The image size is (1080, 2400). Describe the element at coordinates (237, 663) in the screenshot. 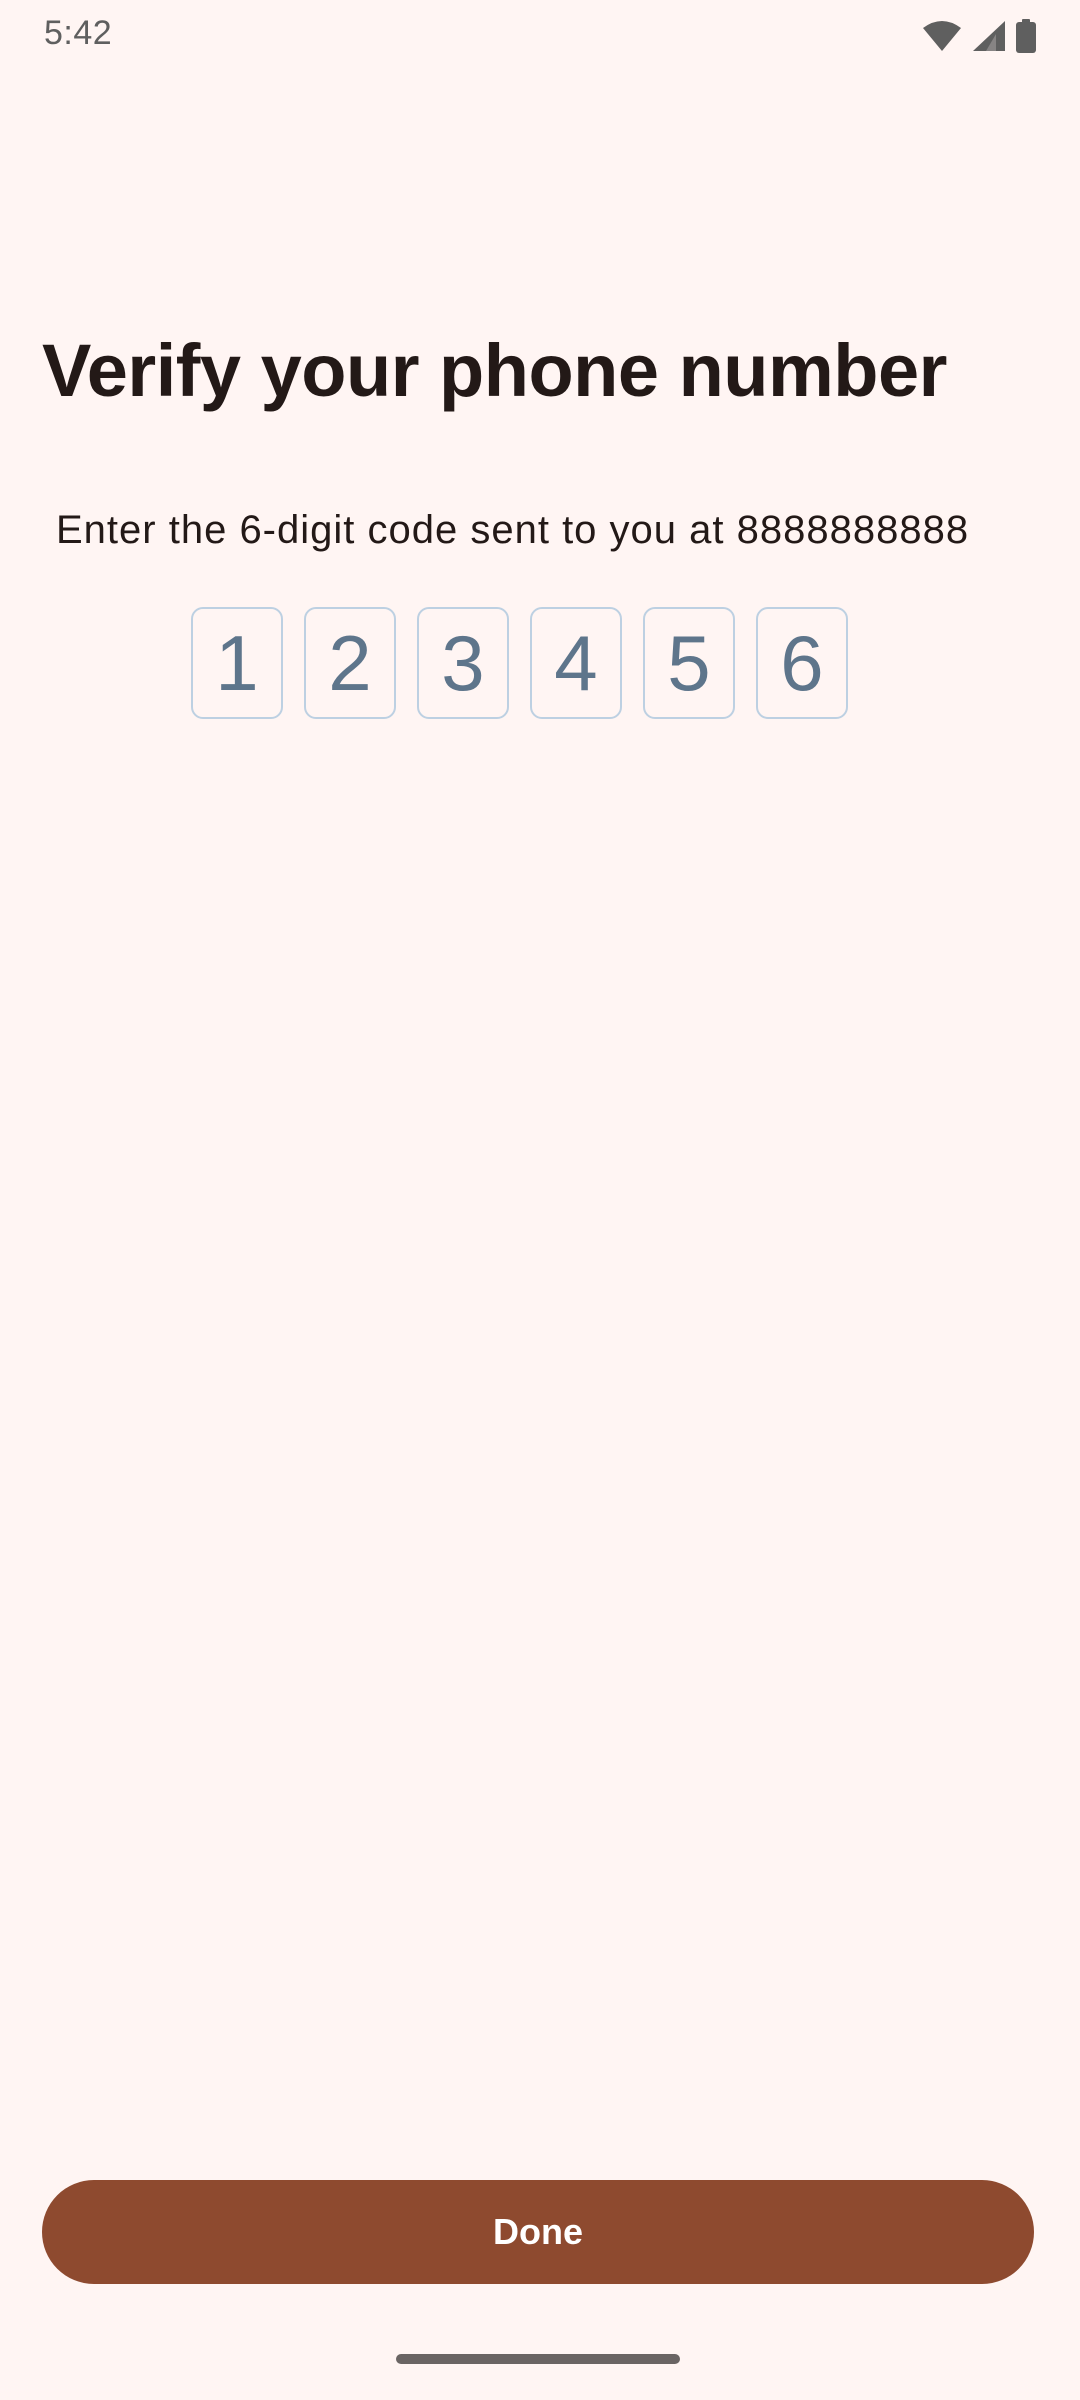

I see `otp-digit-1: 1` at that location.